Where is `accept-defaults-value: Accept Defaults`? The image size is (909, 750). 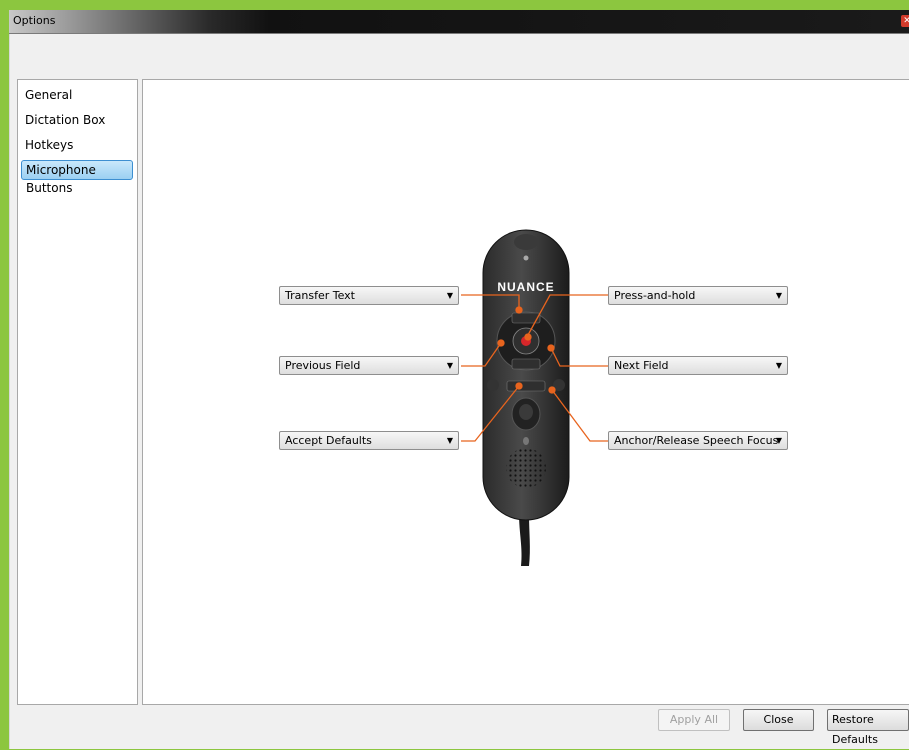 accept-defaults-value: Accept Defaults is located at coordinates (328, 440).